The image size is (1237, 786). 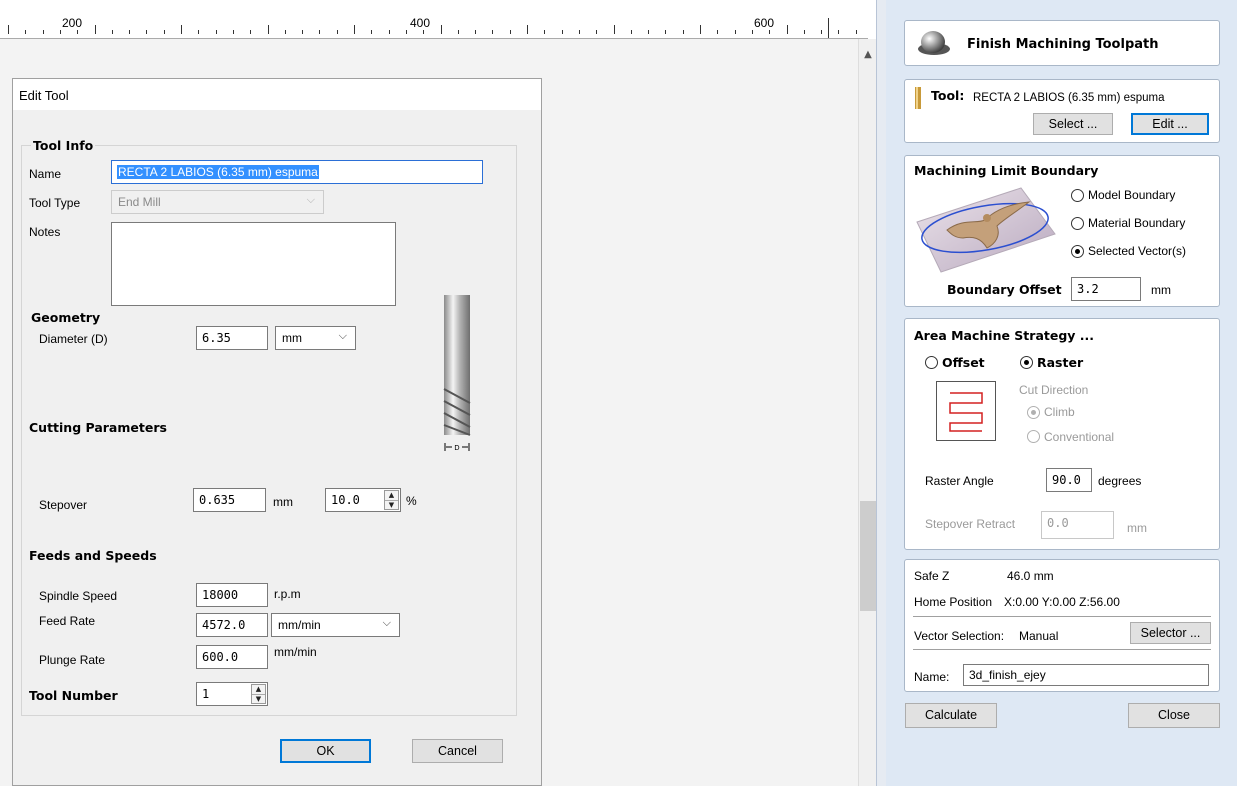 I want to click on feed-rate-input: 4572.0, so click(x=232, y=625).